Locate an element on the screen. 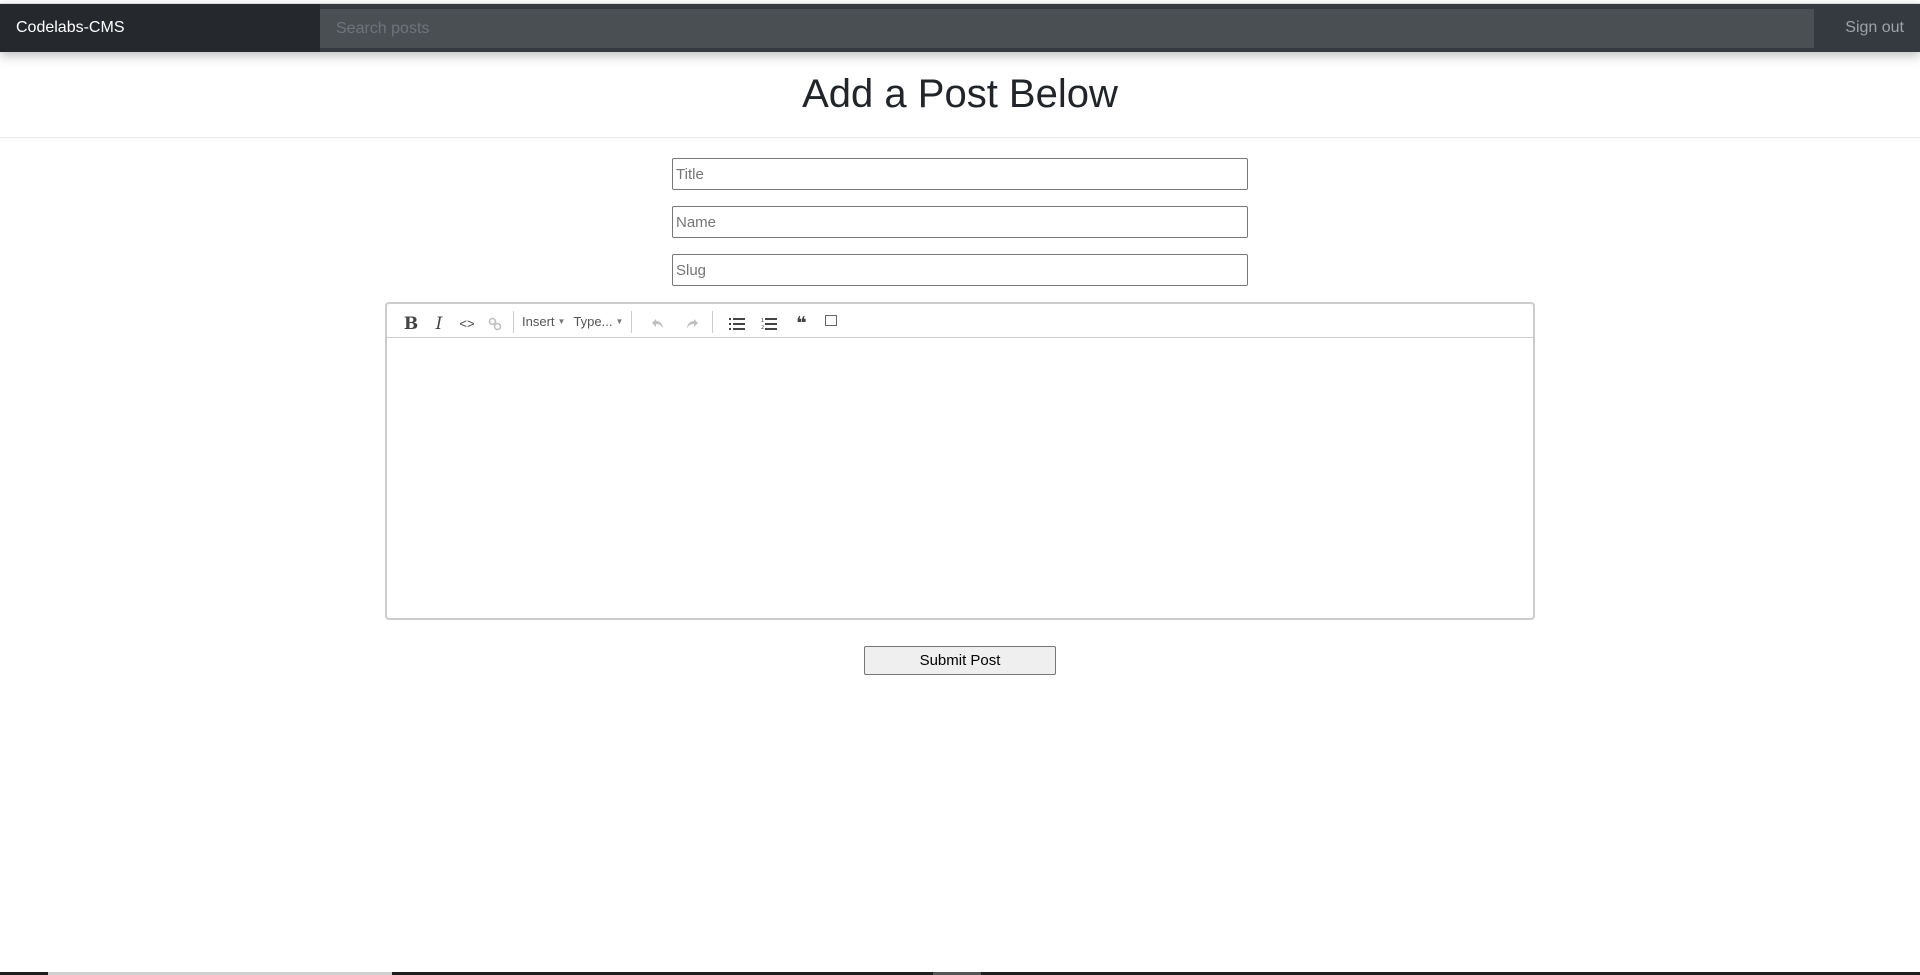  link-icon-glyph is located at coordinates (495, 323).